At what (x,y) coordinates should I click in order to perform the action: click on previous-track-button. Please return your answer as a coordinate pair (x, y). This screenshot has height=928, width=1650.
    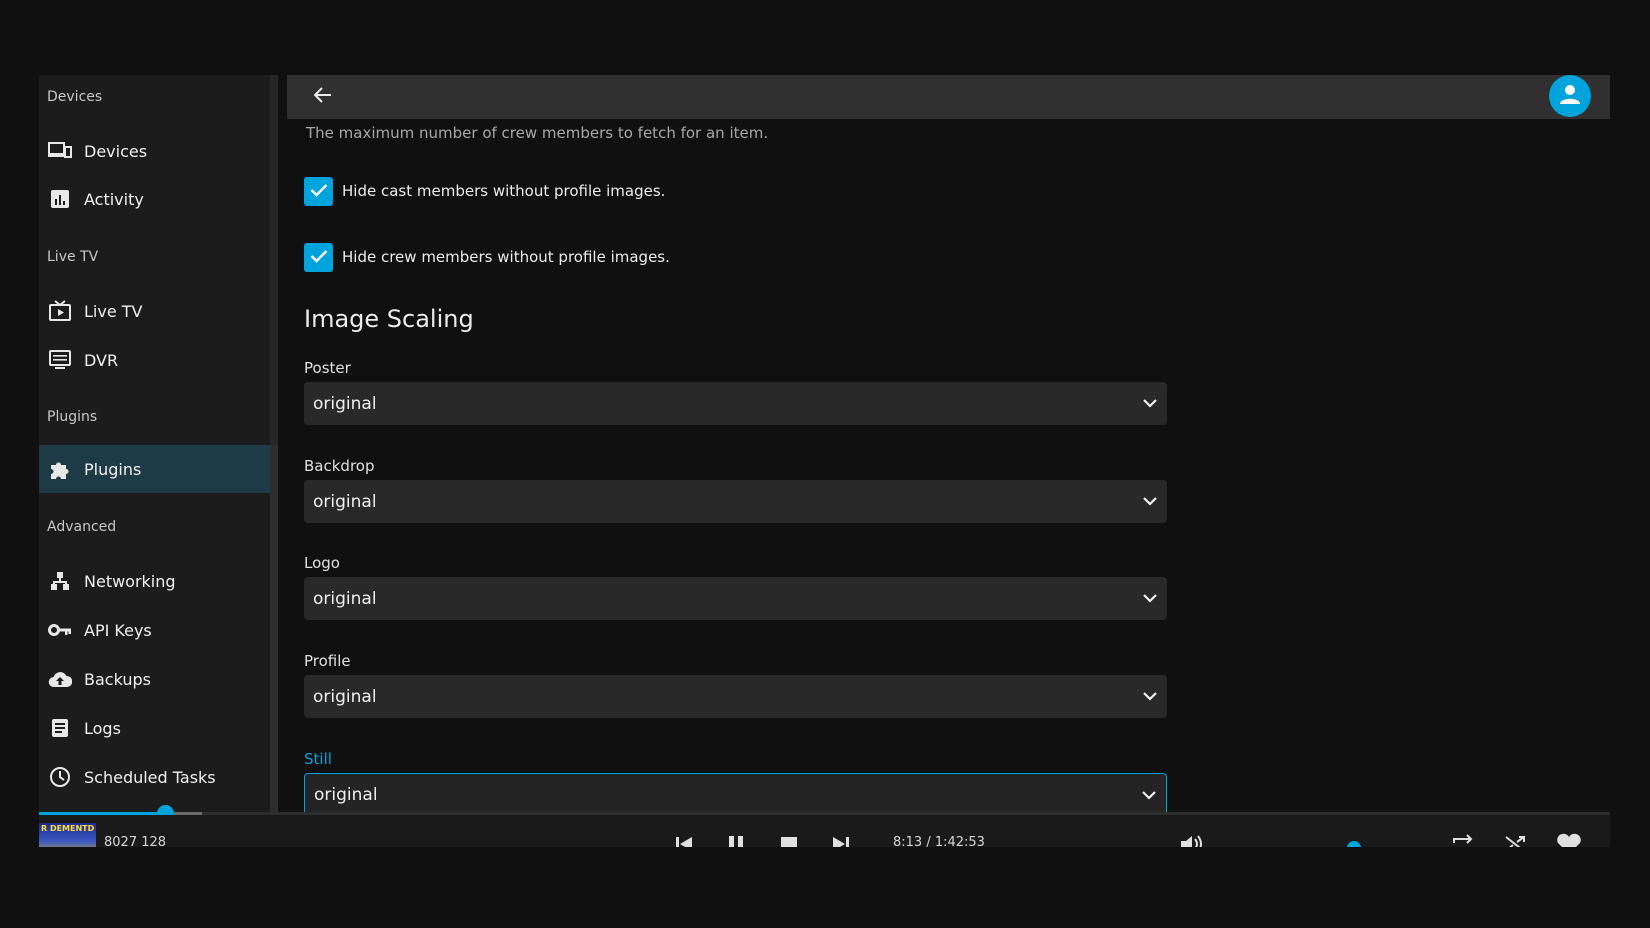
    Looking at the image, I should click on (684, 840).